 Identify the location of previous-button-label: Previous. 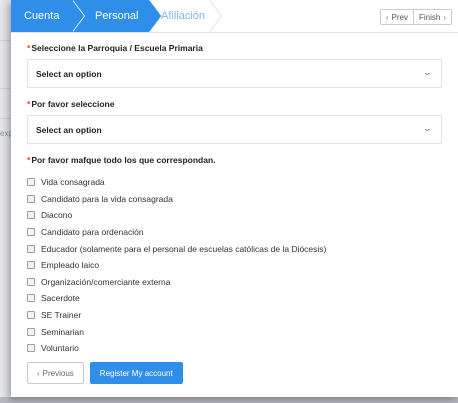
(58, 373).